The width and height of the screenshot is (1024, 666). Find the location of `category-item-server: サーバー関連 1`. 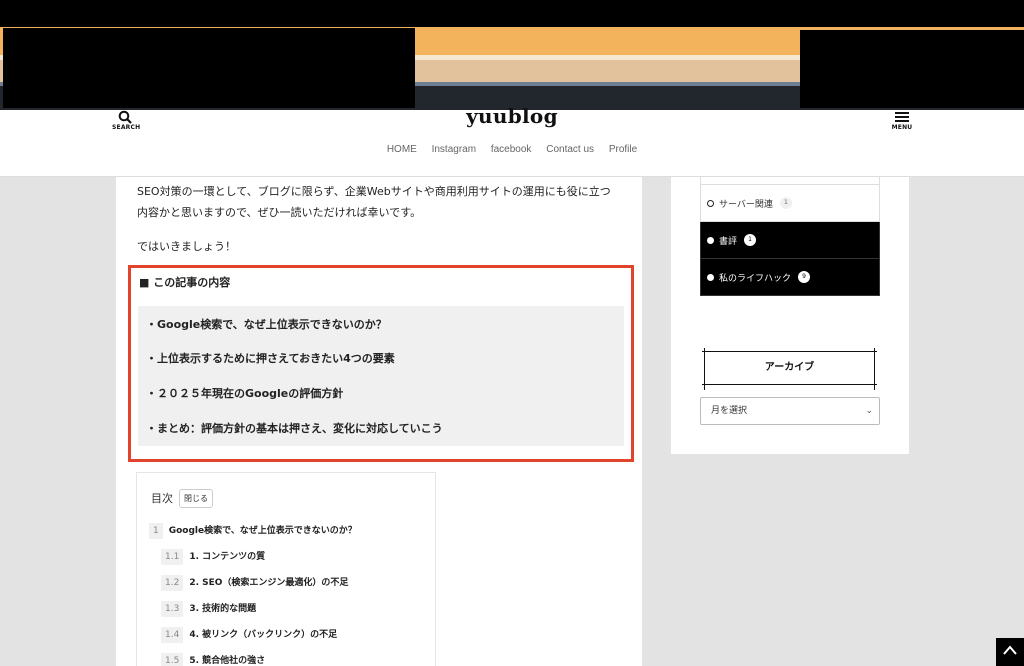

category-item-server: サーバー関連 1 is located at coordinates (790, 203).